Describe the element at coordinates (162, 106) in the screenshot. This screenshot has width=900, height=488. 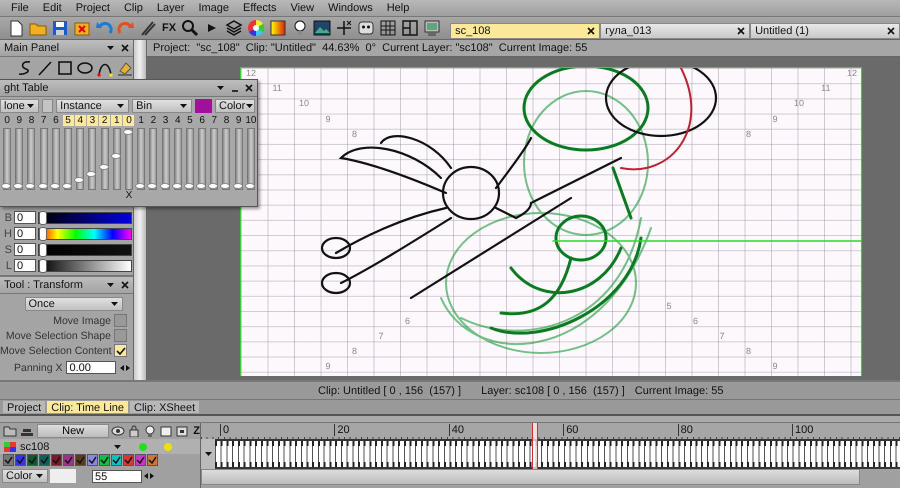
I see `dropdown: Bin` at that location.